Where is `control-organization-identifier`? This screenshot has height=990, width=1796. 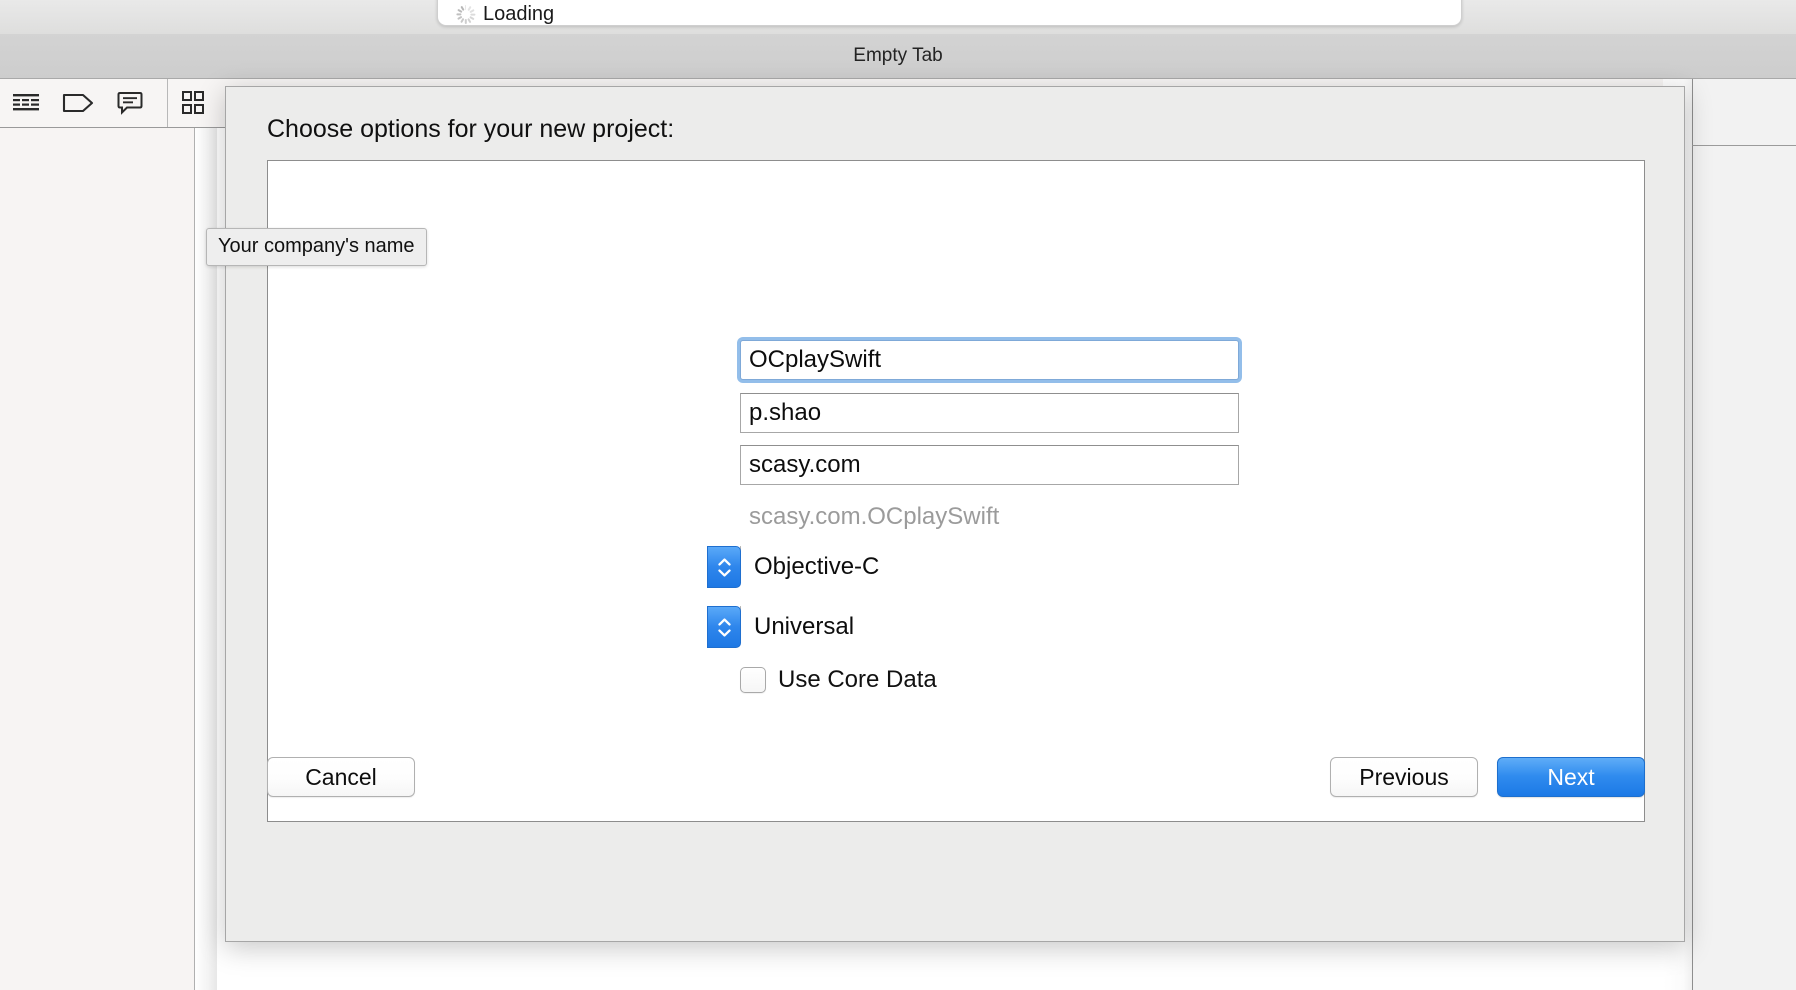 control-organization-identifier is located at coordinates (989, 465).